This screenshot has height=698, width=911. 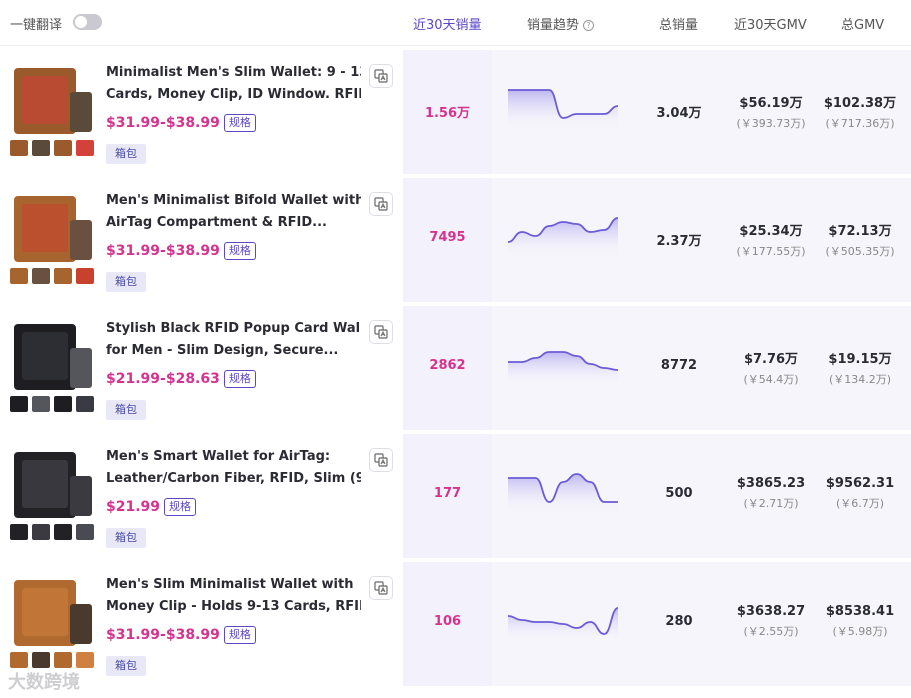 What do you see at coordinates (771, 239) in the screenshot?
I see `gmv30-cell: $25.34万 (￥177.55万)` at bounding box center [771, 239].